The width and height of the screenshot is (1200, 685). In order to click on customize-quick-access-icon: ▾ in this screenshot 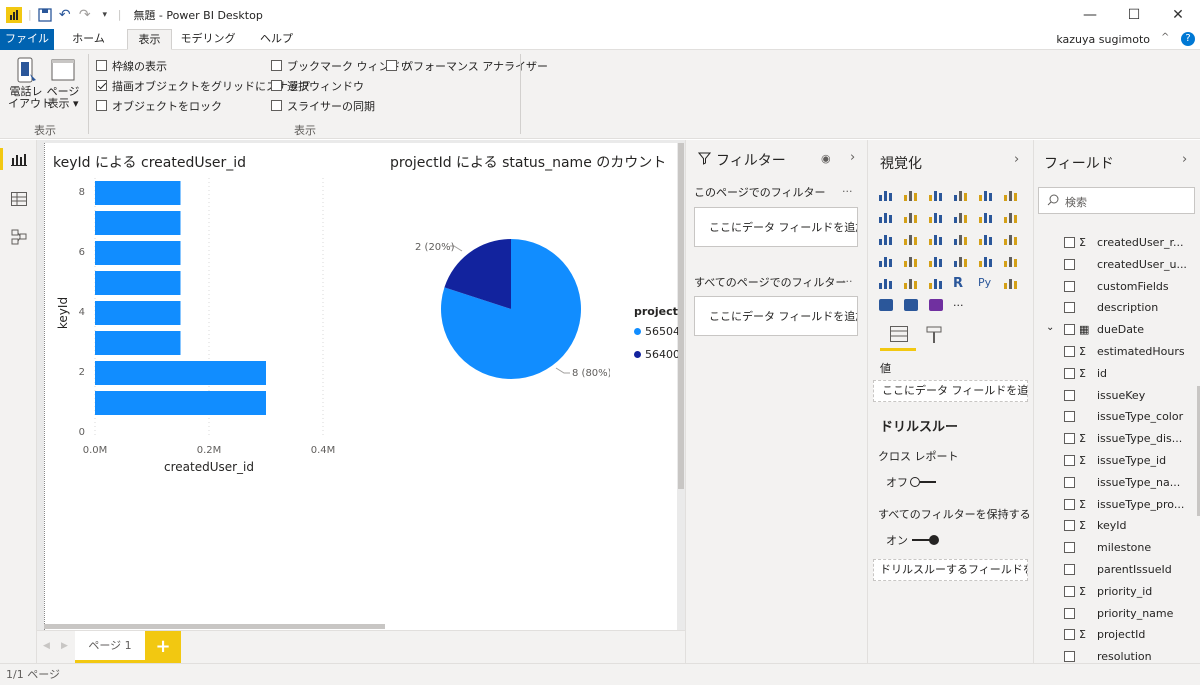, I will do `click(105, 15)`.